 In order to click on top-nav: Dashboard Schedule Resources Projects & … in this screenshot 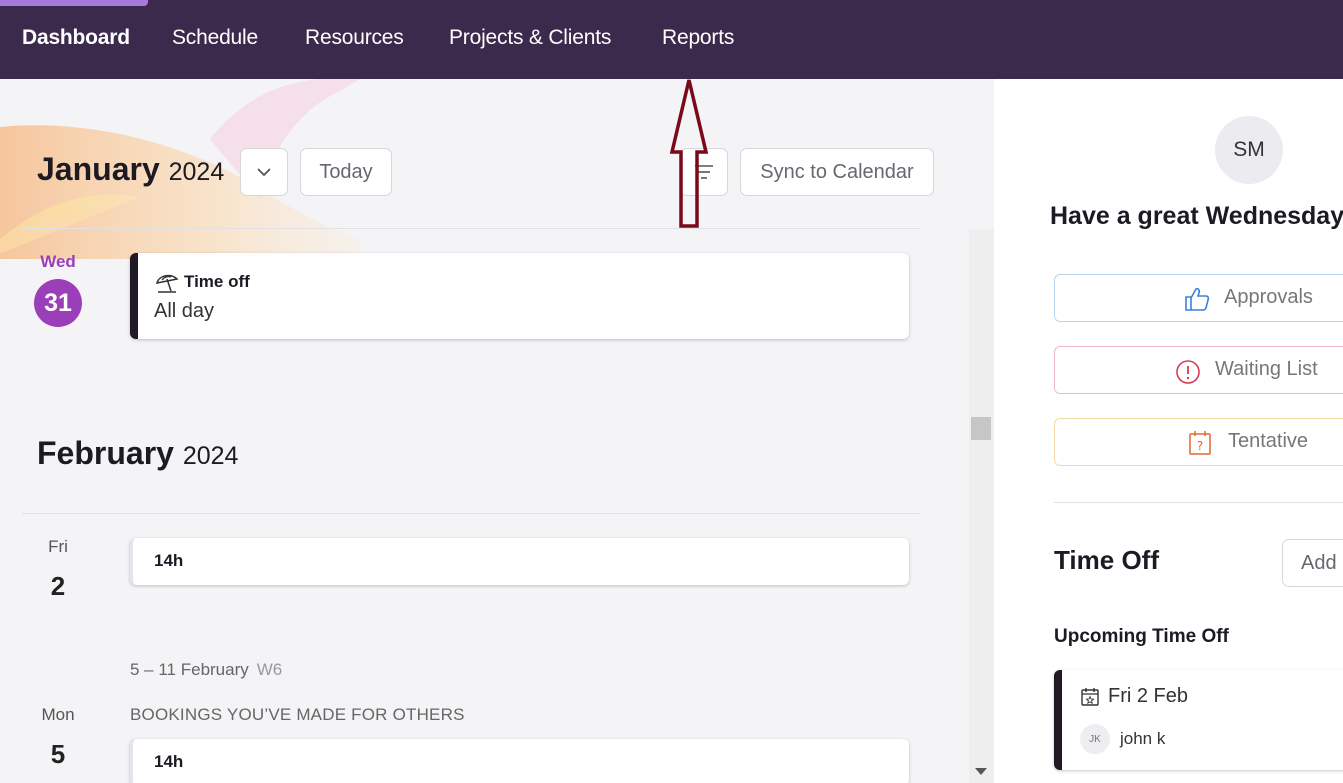, I will do `click(671, 39)`.